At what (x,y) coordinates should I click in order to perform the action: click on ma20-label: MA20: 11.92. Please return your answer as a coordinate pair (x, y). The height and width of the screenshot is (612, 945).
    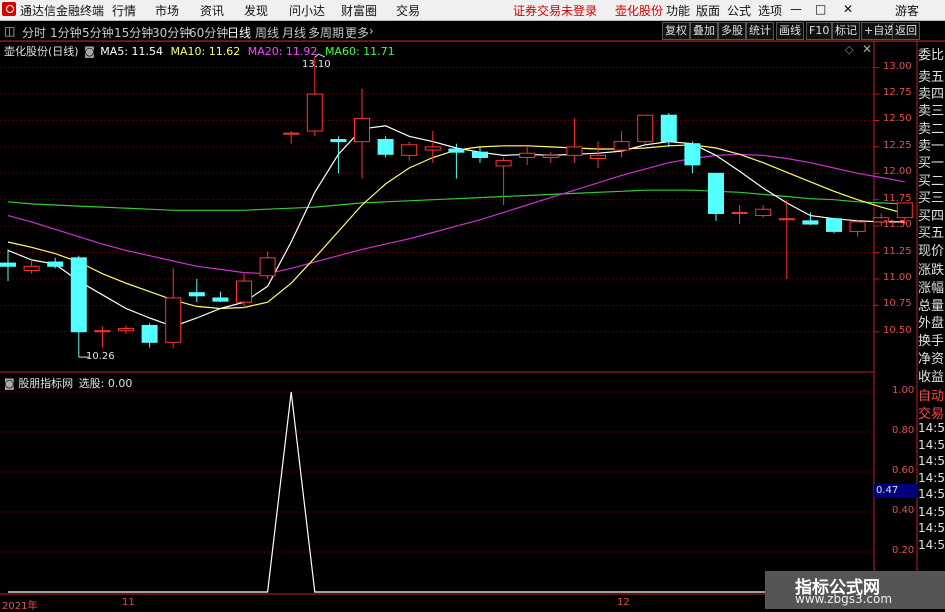
    Looking at the image, I should click on (282, 51).